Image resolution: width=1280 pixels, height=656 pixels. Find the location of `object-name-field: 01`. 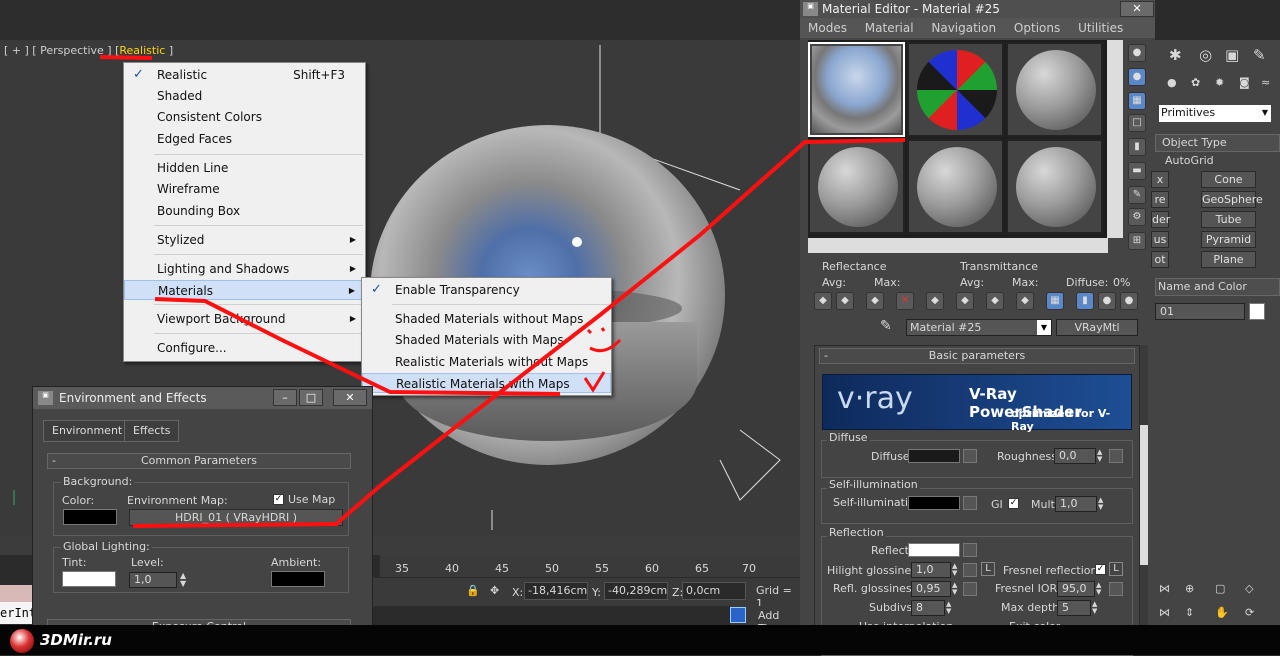

object-name-field: 01 is located at coordinates (1200, 311).